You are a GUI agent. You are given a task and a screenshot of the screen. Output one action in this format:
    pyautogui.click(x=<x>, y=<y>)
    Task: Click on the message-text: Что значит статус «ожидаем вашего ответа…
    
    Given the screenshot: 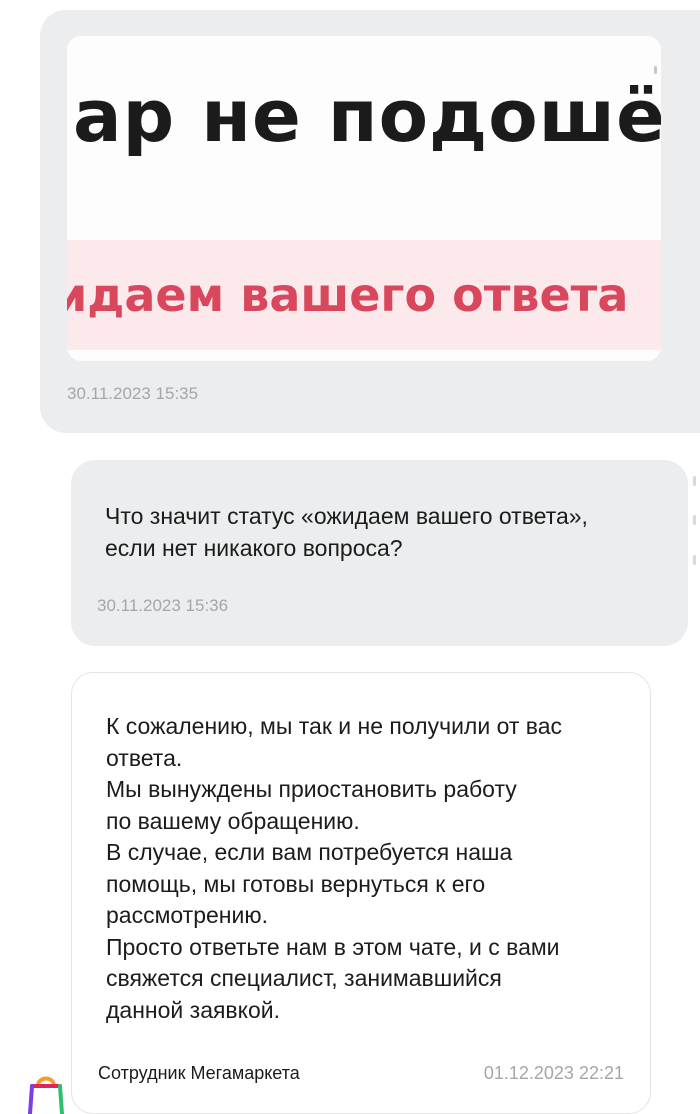 What is the action you would take?
    pyautogui.click(x=385, y=532)
    